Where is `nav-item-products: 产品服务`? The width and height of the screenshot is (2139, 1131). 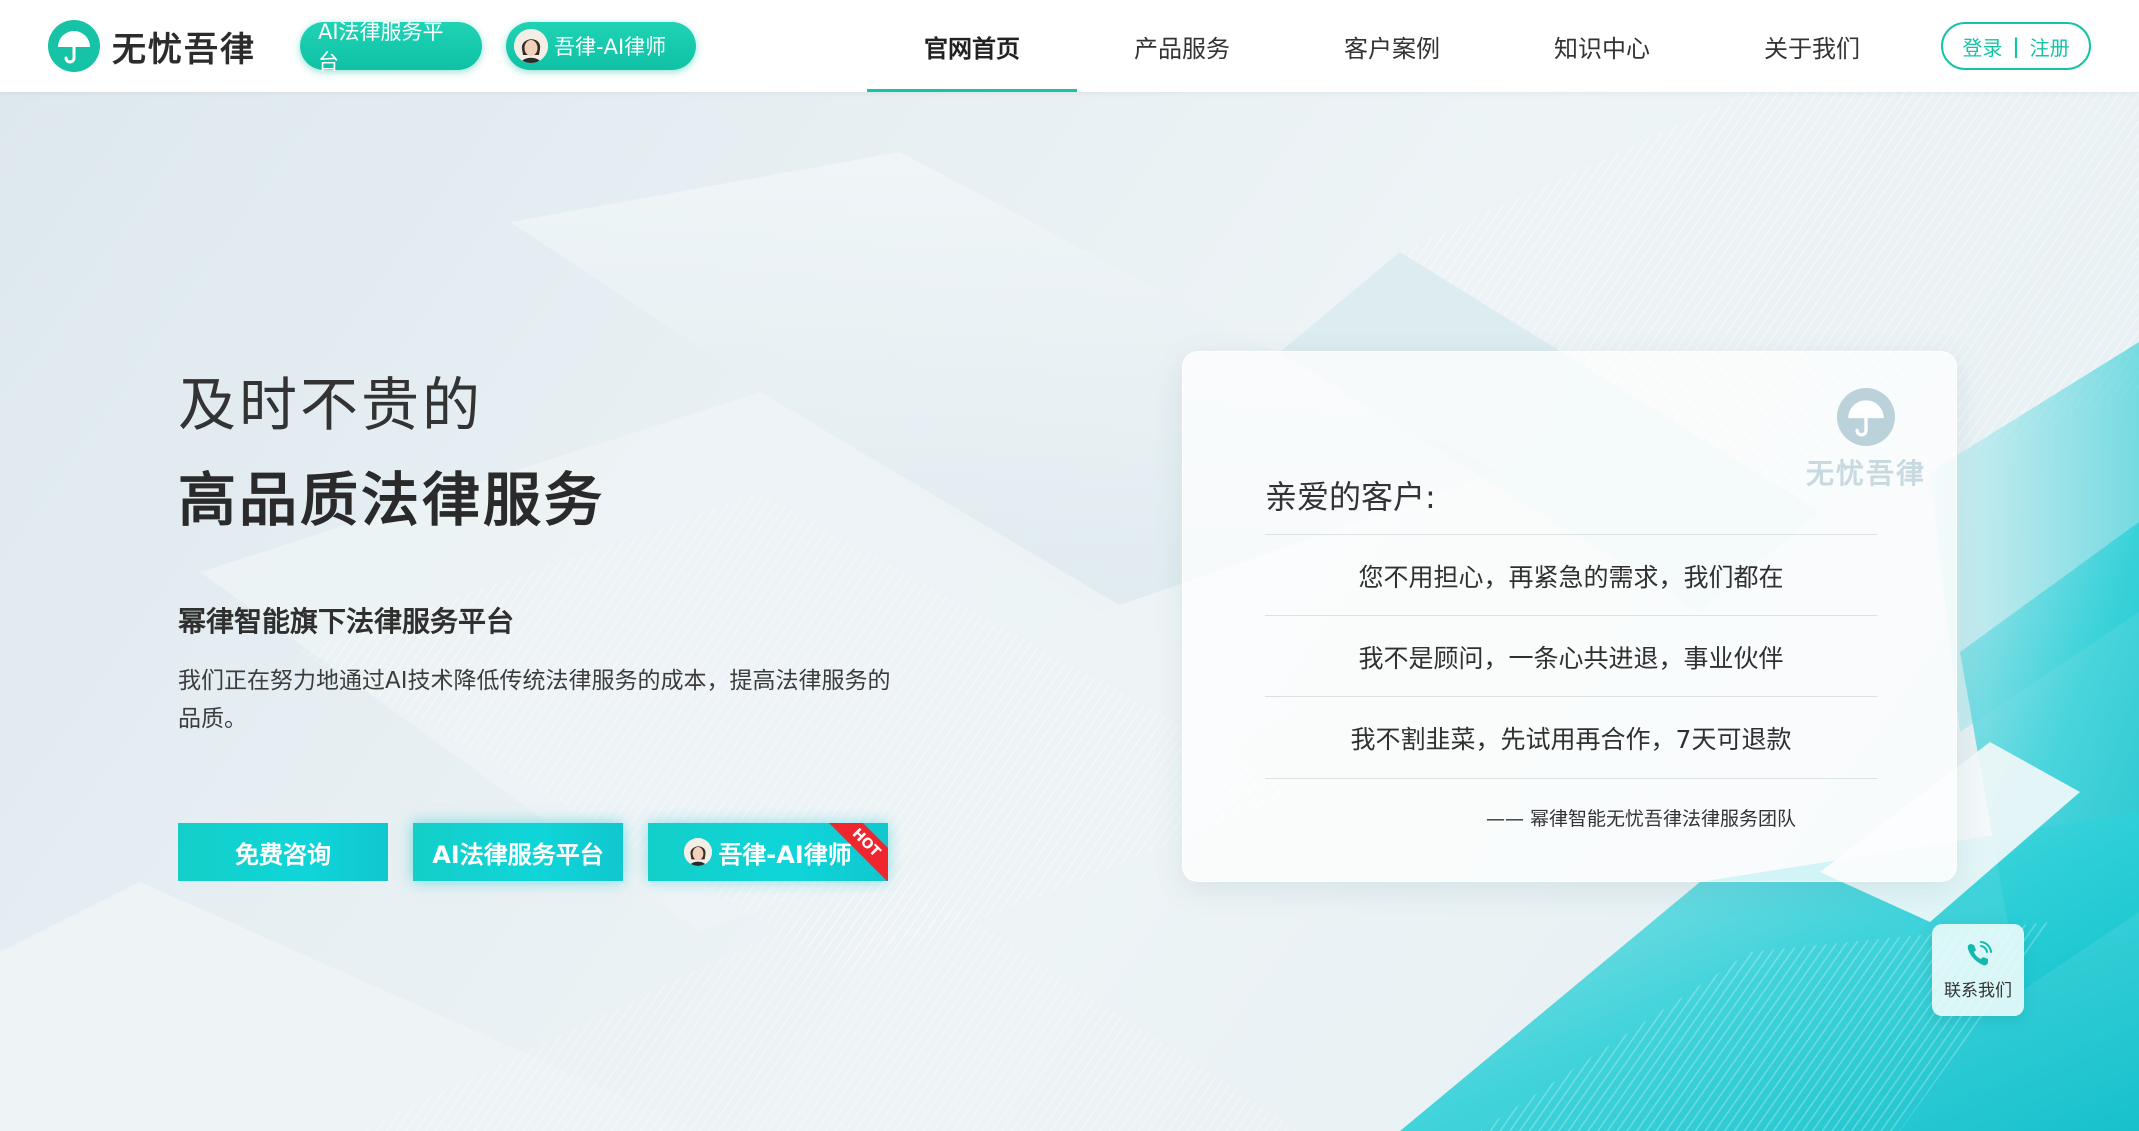 nav-item-products: 产品服务 is located at coordinates (1182, 46).